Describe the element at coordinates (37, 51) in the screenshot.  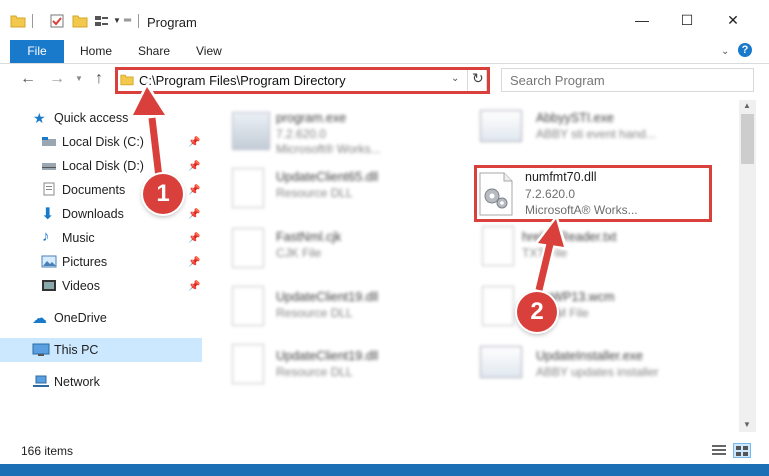
I see `tab-file: File` at that location.